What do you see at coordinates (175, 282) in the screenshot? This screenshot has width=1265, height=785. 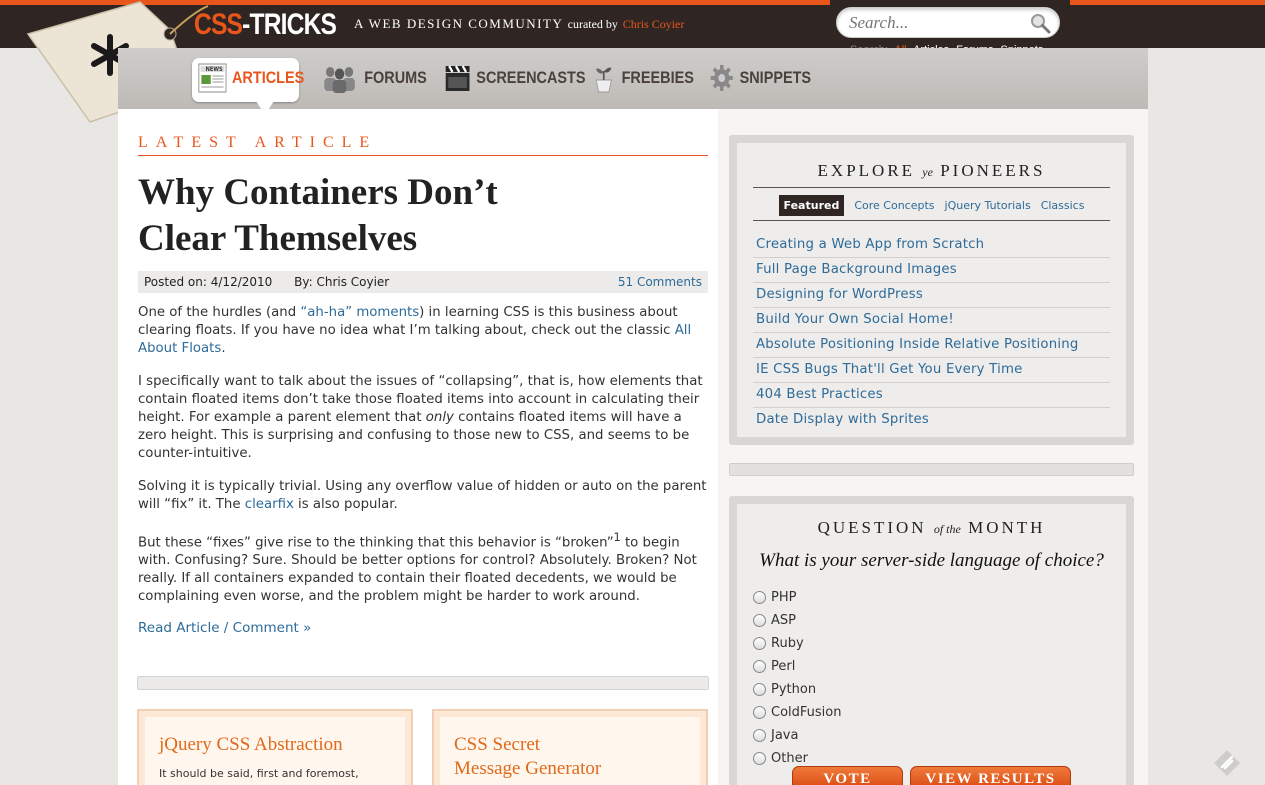 I see `posted-label: Posted on:` at bounding box center [175, 282].